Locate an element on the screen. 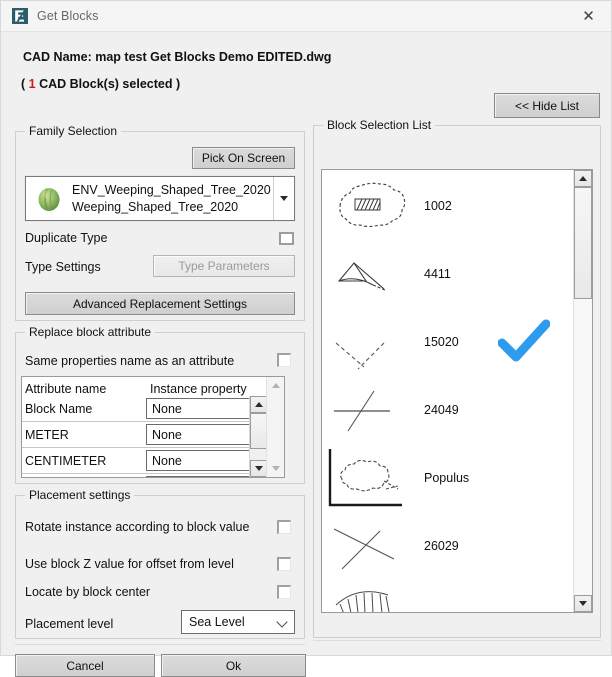 This screenshot has height=677, width=612. vee-lines-block-icon is located at coordinates (368, 342).